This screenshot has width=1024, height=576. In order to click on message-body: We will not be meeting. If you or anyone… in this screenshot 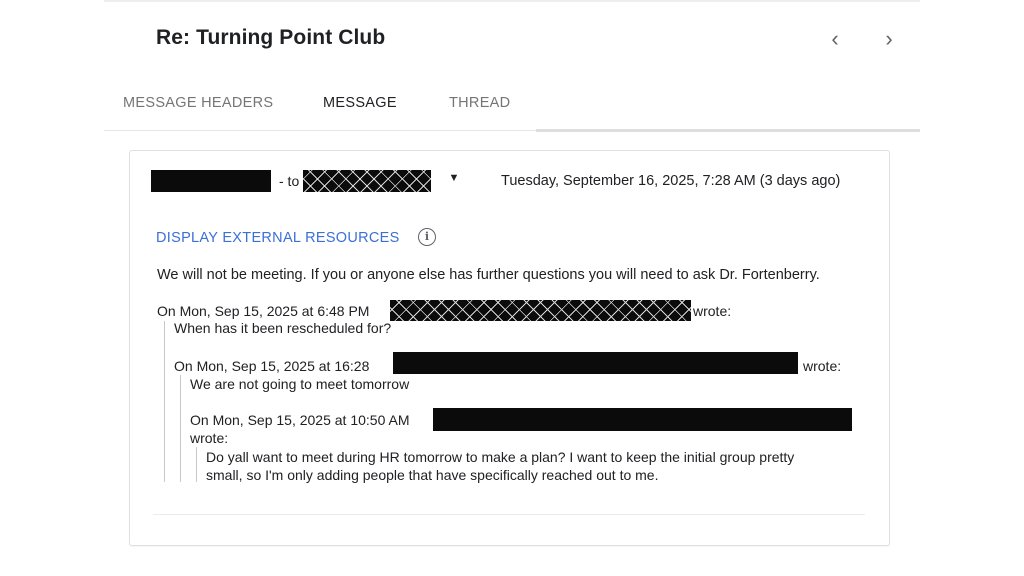, I will do `click(488, 275)`.